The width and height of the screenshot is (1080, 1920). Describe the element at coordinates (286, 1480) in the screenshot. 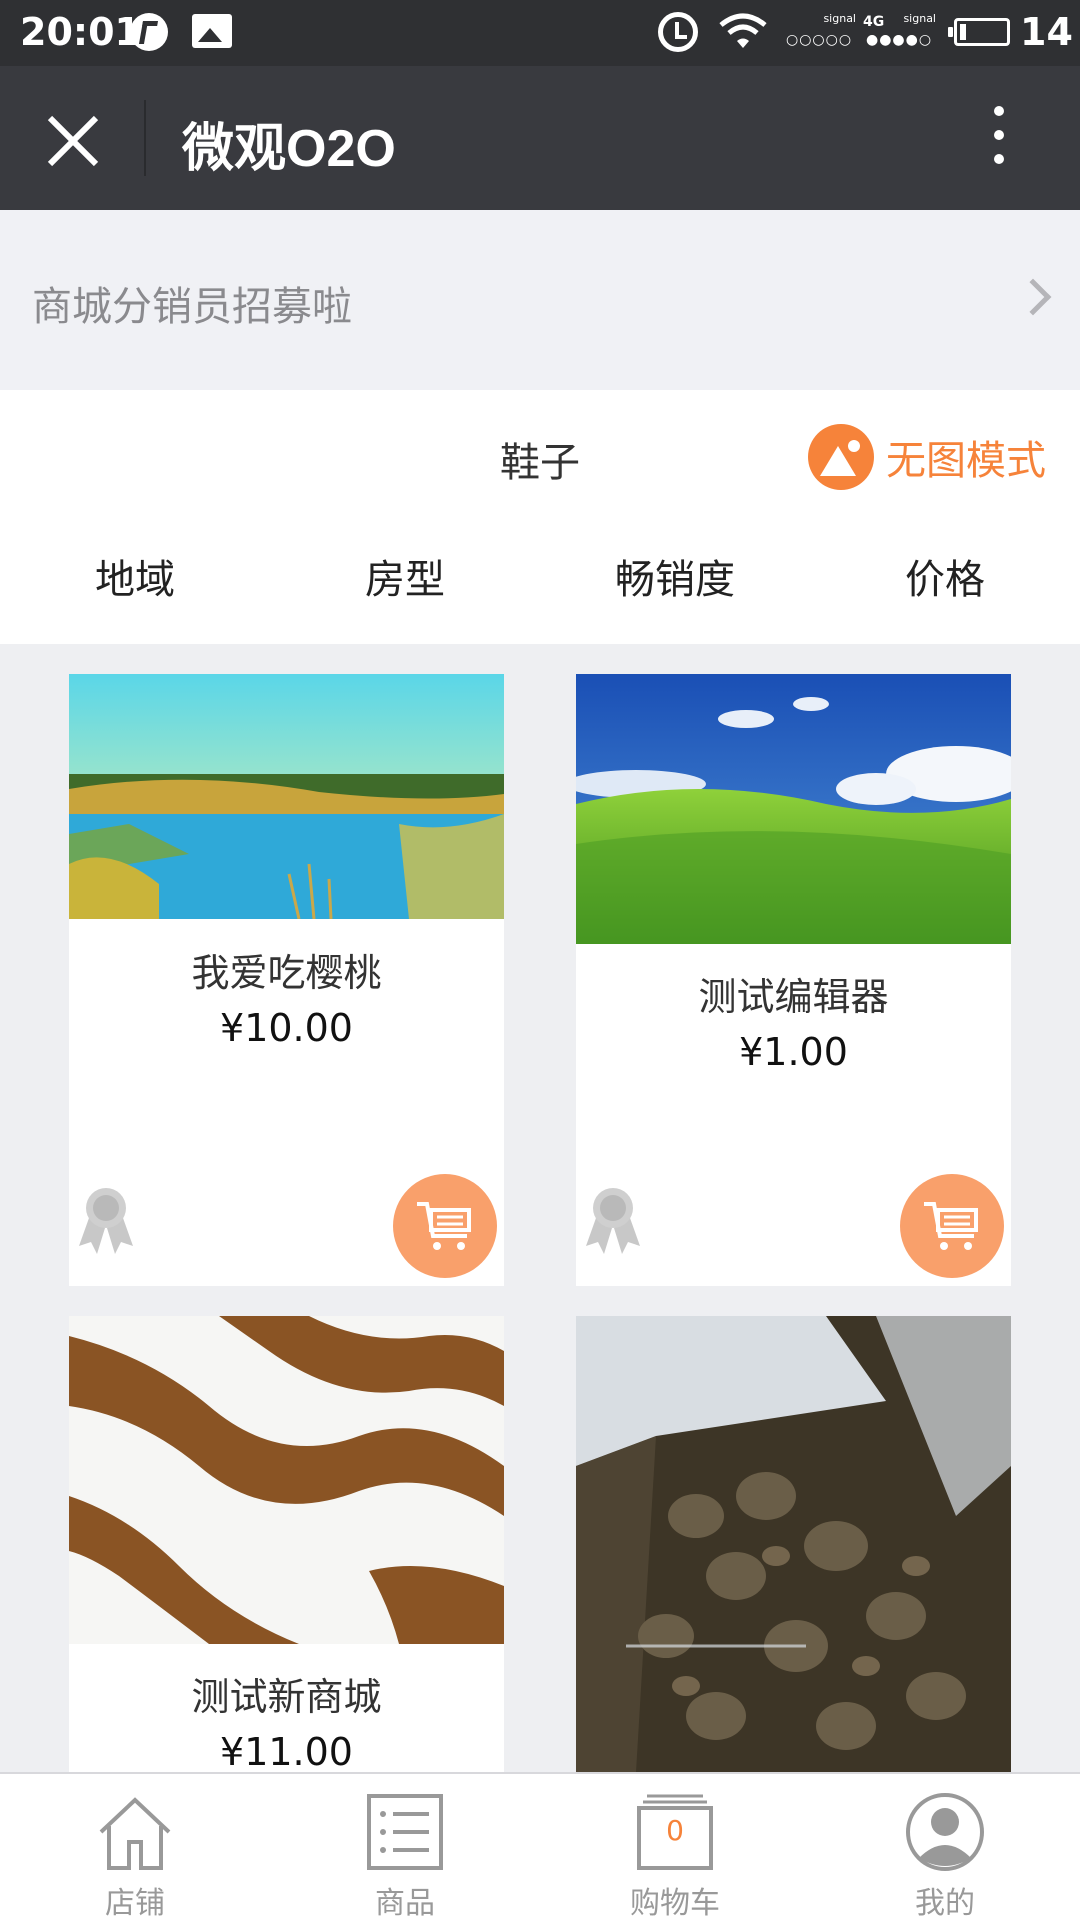

I see `product-image-brown-waves` at that location.